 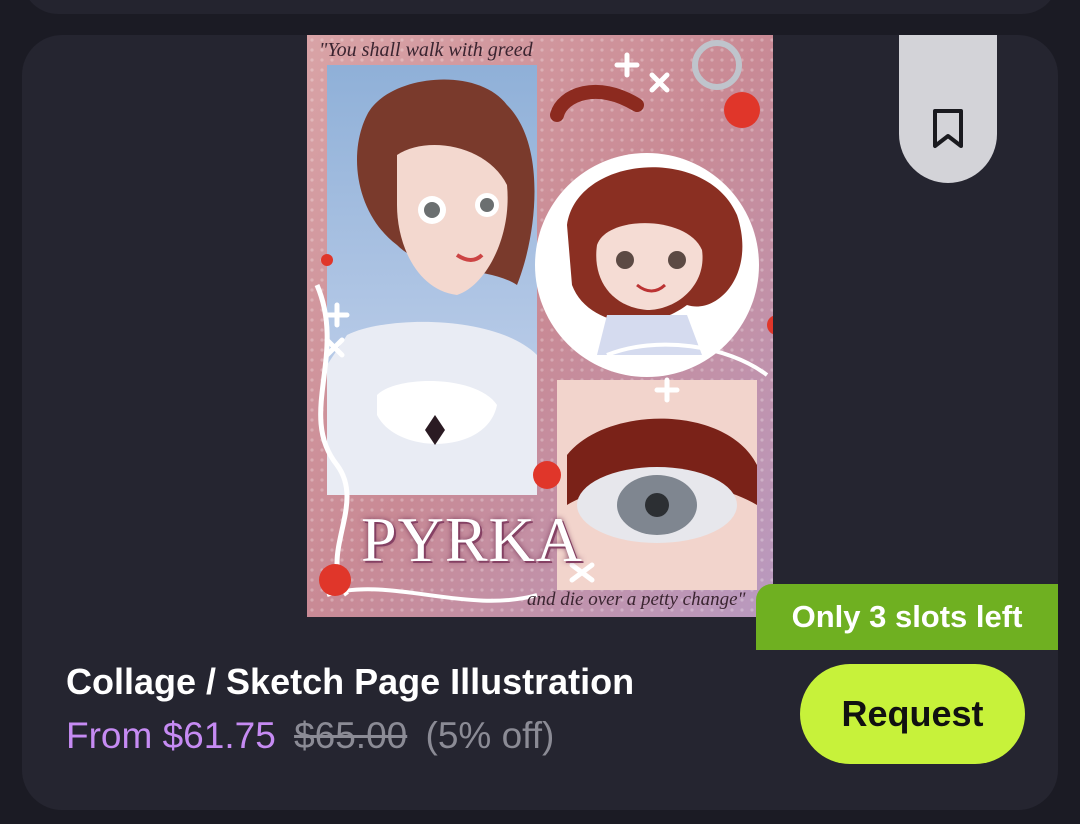 What do you see at coordinates (171, 735) in the screenshot?
I see `current-price: From $61.75` at bounding box center [171, 735].